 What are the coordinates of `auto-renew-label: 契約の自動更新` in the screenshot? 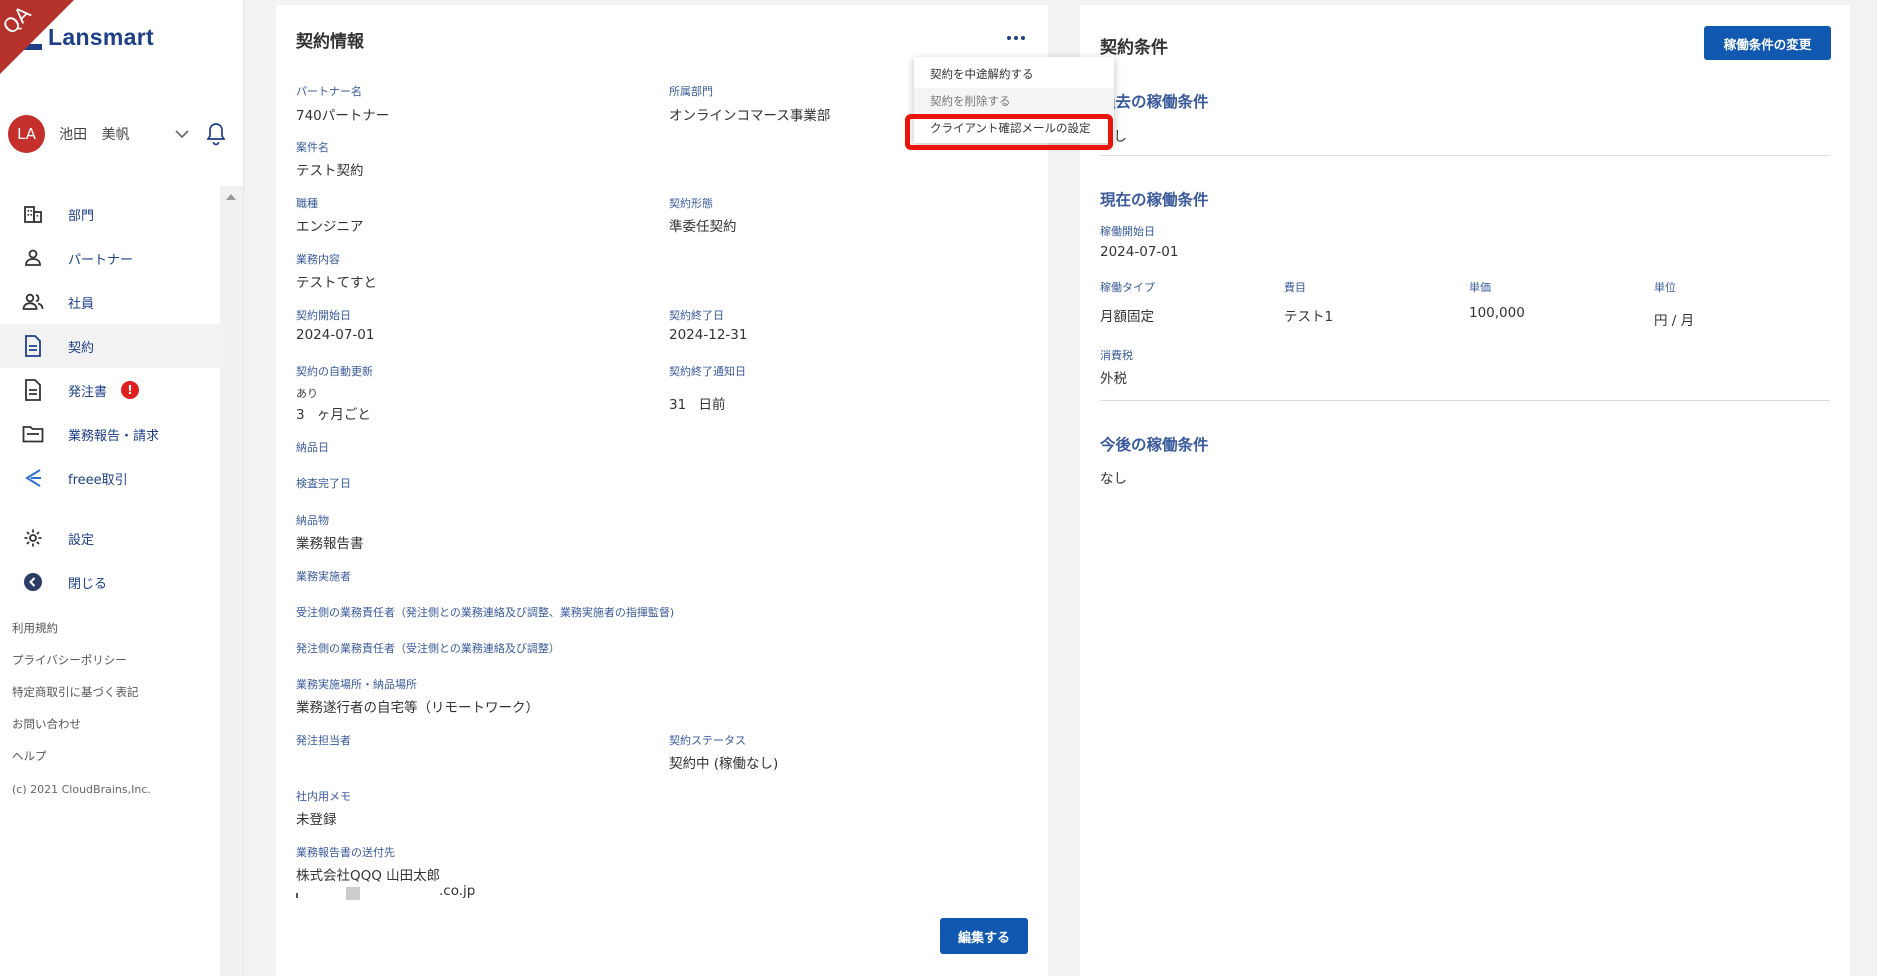 It's located at (334, 371).